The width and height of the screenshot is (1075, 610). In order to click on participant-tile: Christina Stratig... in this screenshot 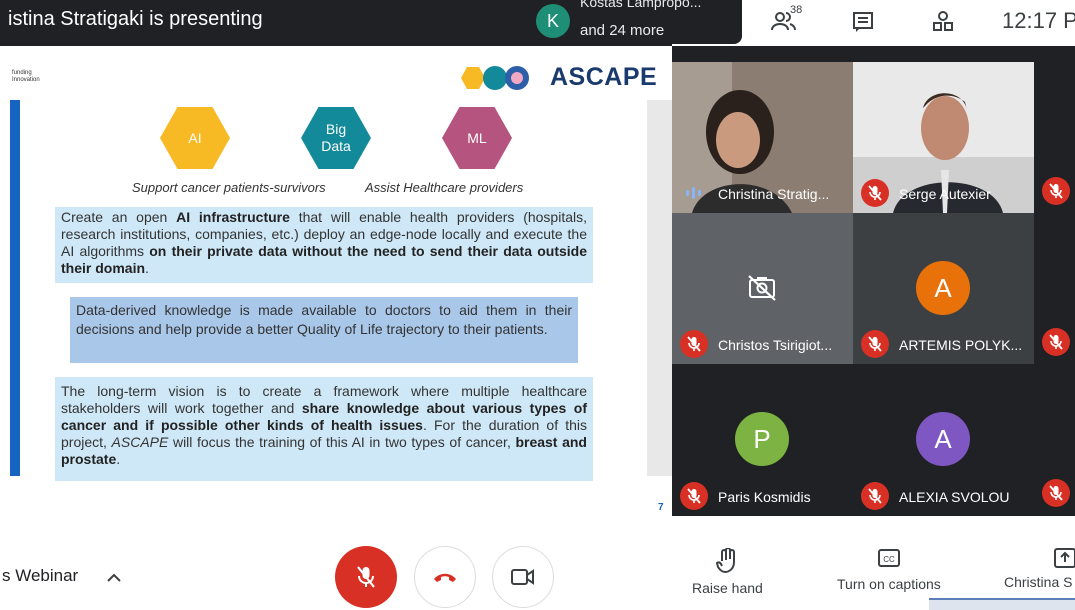, I will do `click(762, 137)`.